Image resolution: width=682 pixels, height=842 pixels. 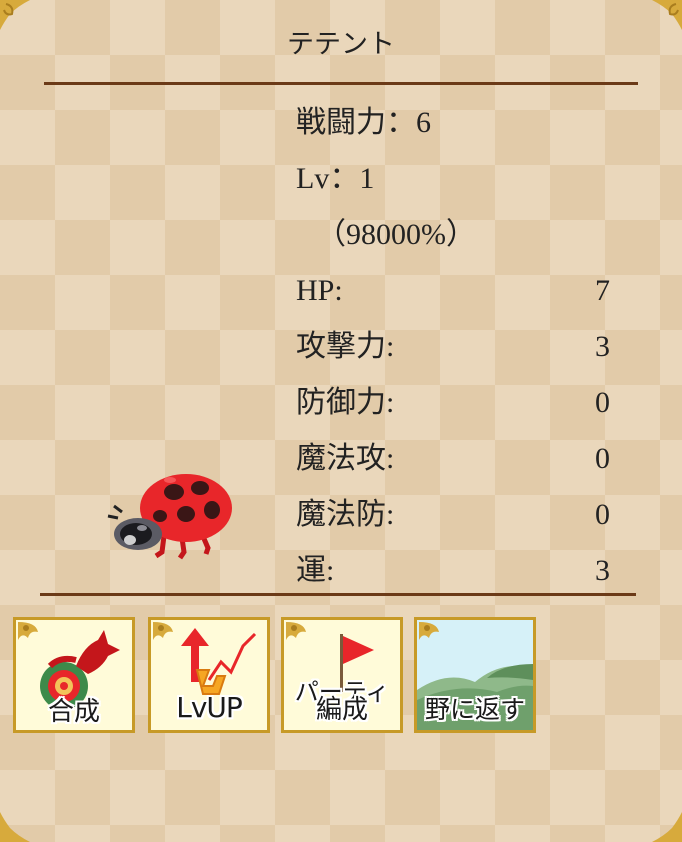 What do you see at coordinates (345, 402) in the screenshot?
I see `stat-label: 防御力:` at bounding box center [345, 402].